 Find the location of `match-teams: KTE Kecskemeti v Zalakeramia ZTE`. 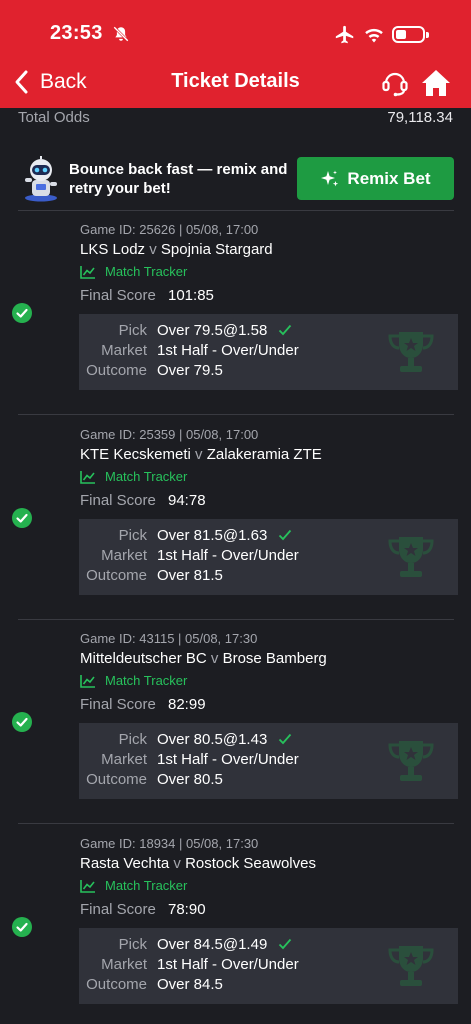

match-teams: KTE Kecskemeti v Zalakeramia ZTE is located at coordinates (201, 454).